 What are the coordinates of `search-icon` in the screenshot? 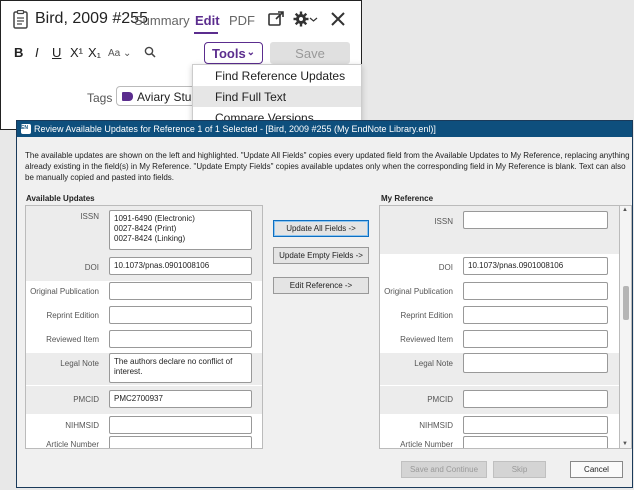 It's located at (150, 52).